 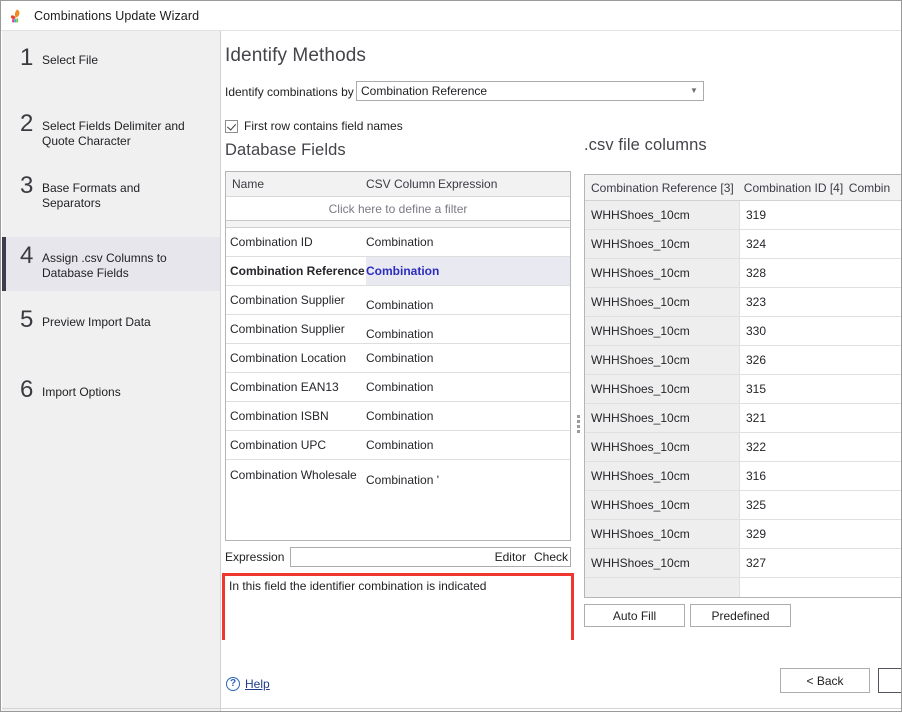 I want to click on leaf-icon, so click(x=17, y=16).